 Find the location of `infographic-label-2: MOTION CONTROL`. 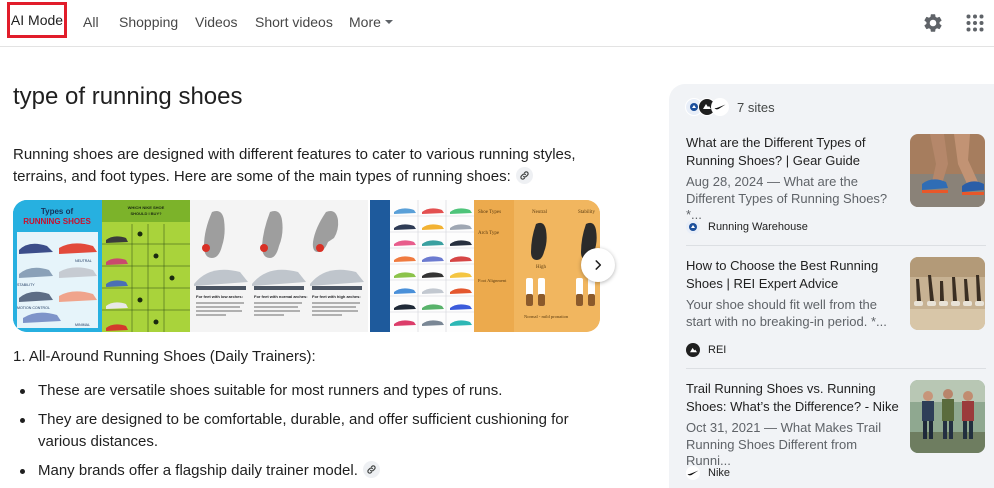

infographic-label-2: MOTION CONTROL is located at coordinates (33, 308).